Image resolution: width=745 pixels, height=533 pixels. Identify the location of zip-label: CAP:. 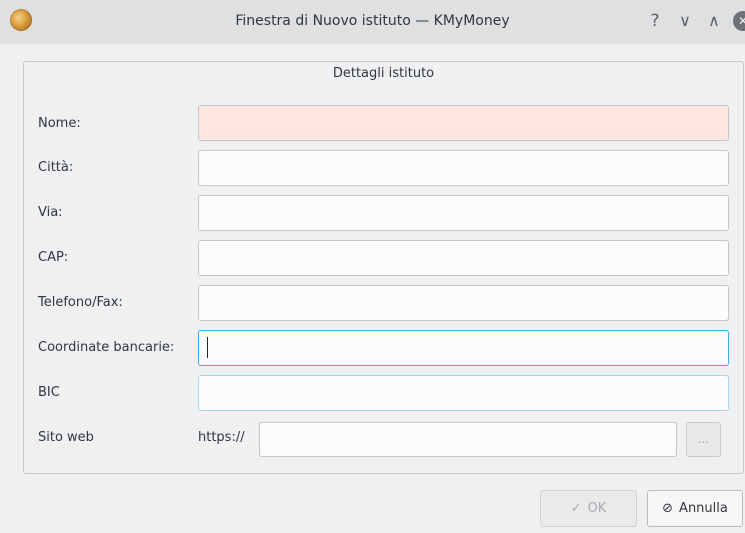
(53, 257).